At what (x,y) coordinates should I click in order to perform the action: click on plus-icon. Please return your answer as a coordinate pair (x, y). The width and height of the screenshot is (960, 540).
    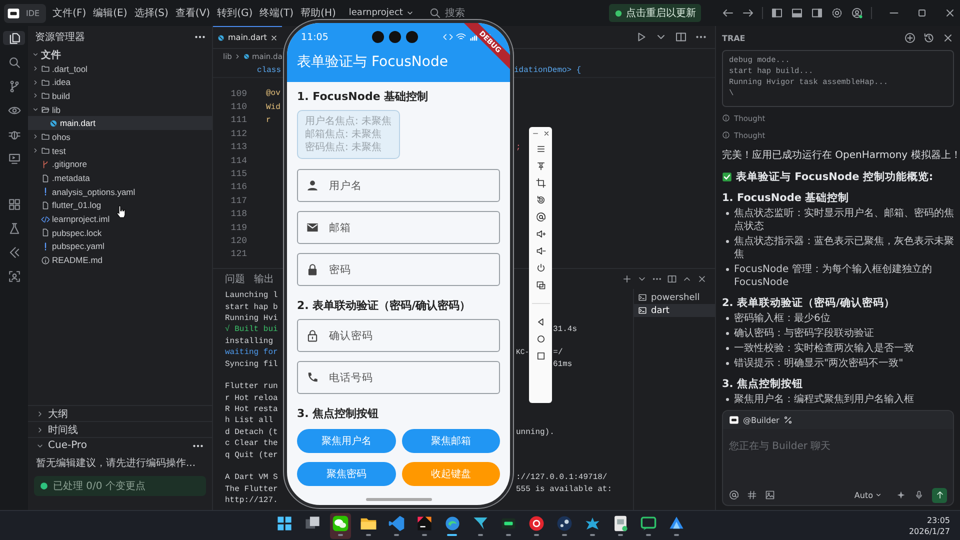
    Looking at the image, I should click on (627, 279).